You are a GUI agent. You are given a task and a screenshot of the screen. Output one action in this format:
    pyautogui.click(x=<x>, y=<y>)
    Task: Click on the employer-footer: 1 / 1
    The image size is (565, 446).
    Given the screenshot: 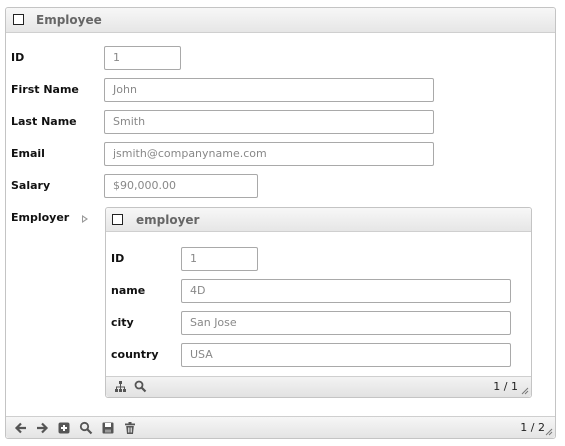 What is the action you would take?
    pyautogui.click(x=318, y=386)
    